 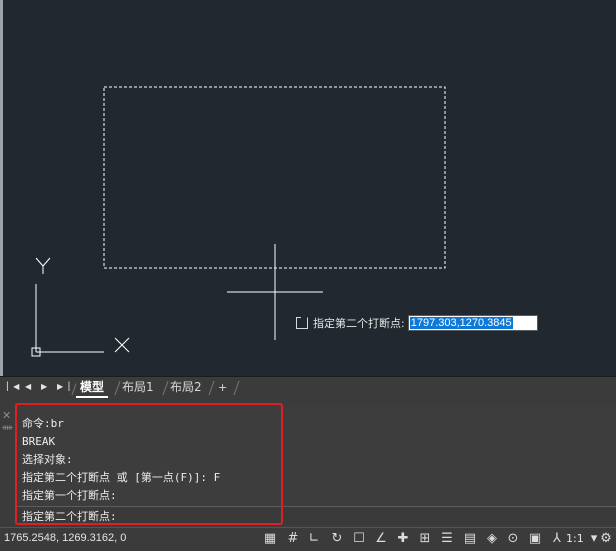 I want to click on dynamic-coordinate-input: 1797.303,1270.3845, so click(x=472, y=323).